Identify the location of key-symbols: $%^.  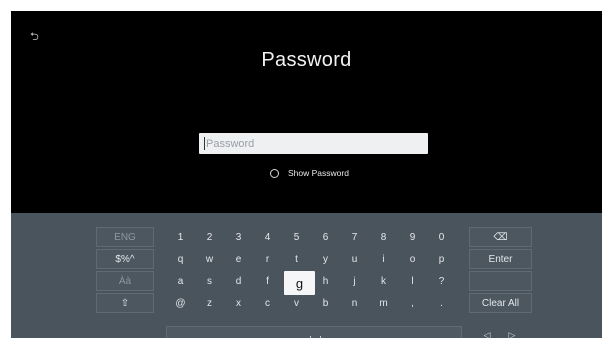
(125, 259).